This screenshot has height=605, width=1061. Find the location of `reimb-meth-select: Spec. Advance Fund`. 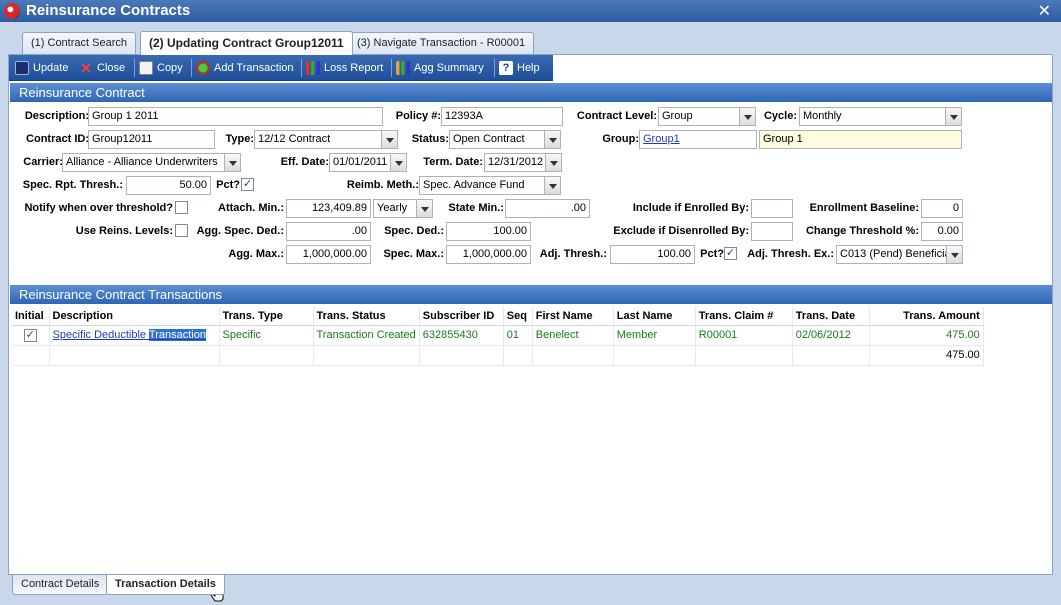

reimb-meth-select: Spec. Advance Fund is located at coordinates (490, 185).